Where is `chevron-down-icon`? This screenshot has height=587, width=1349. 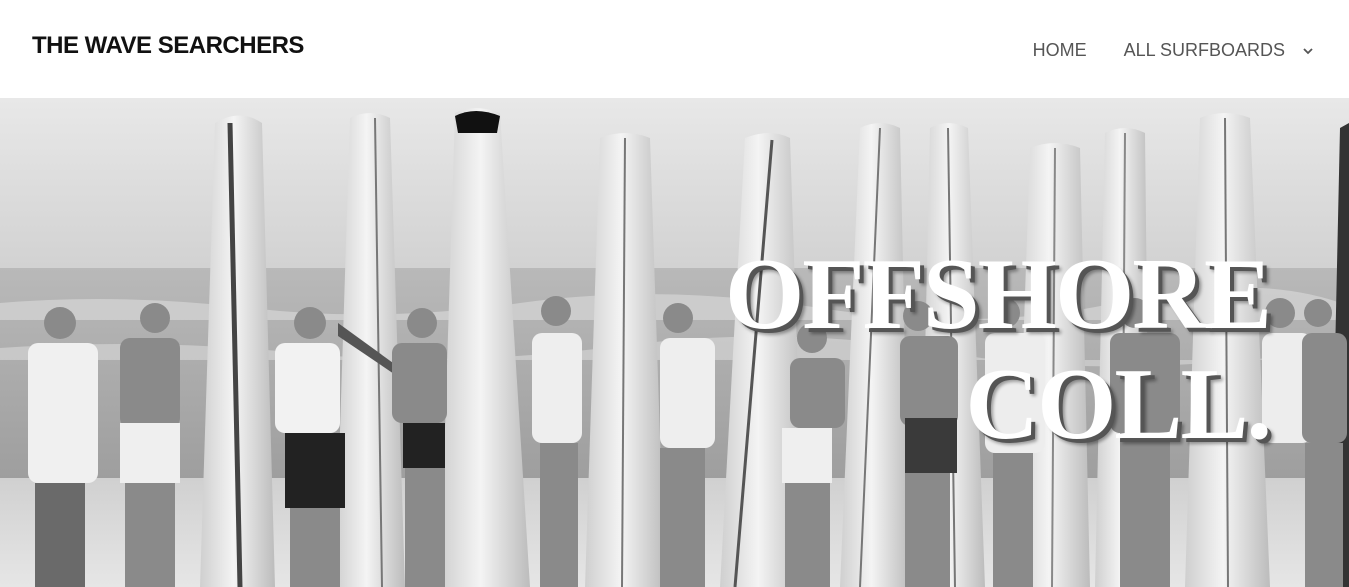 chevron-down-icon is located at coordinates (1308, 51).